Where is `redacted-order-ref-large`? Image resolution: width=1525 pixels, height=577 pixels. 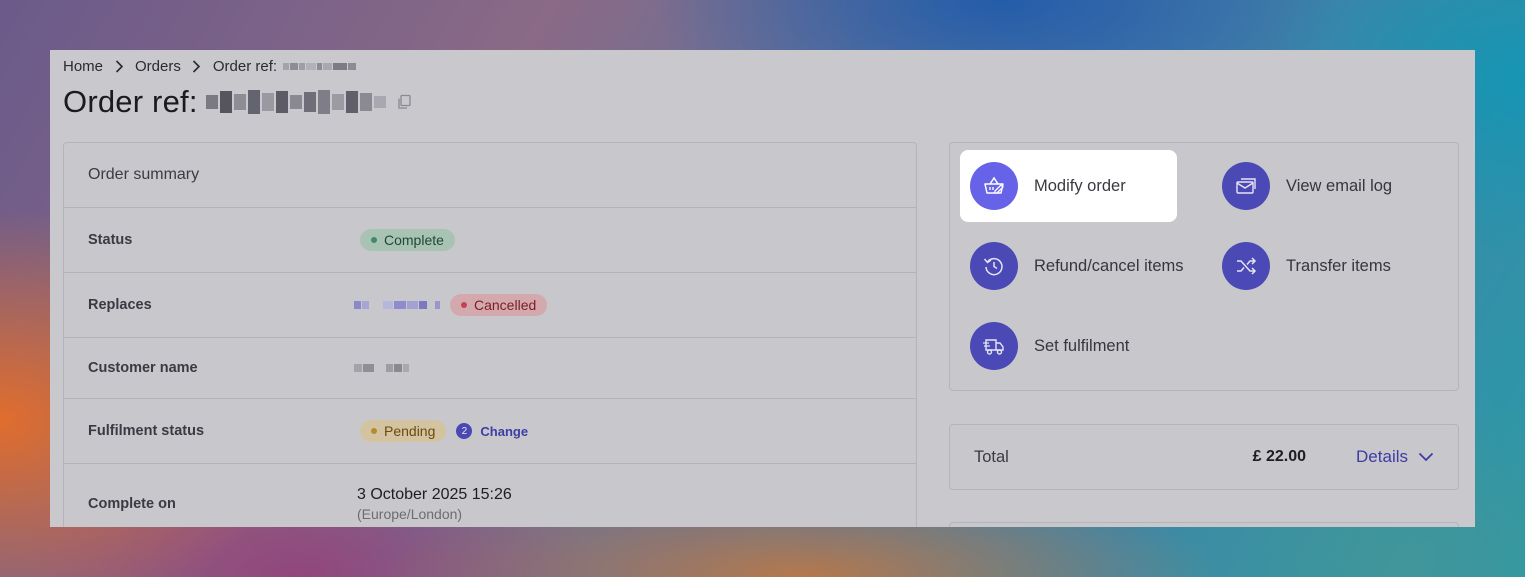
redacted-order-ref-large is located at coordinates (295, 102).